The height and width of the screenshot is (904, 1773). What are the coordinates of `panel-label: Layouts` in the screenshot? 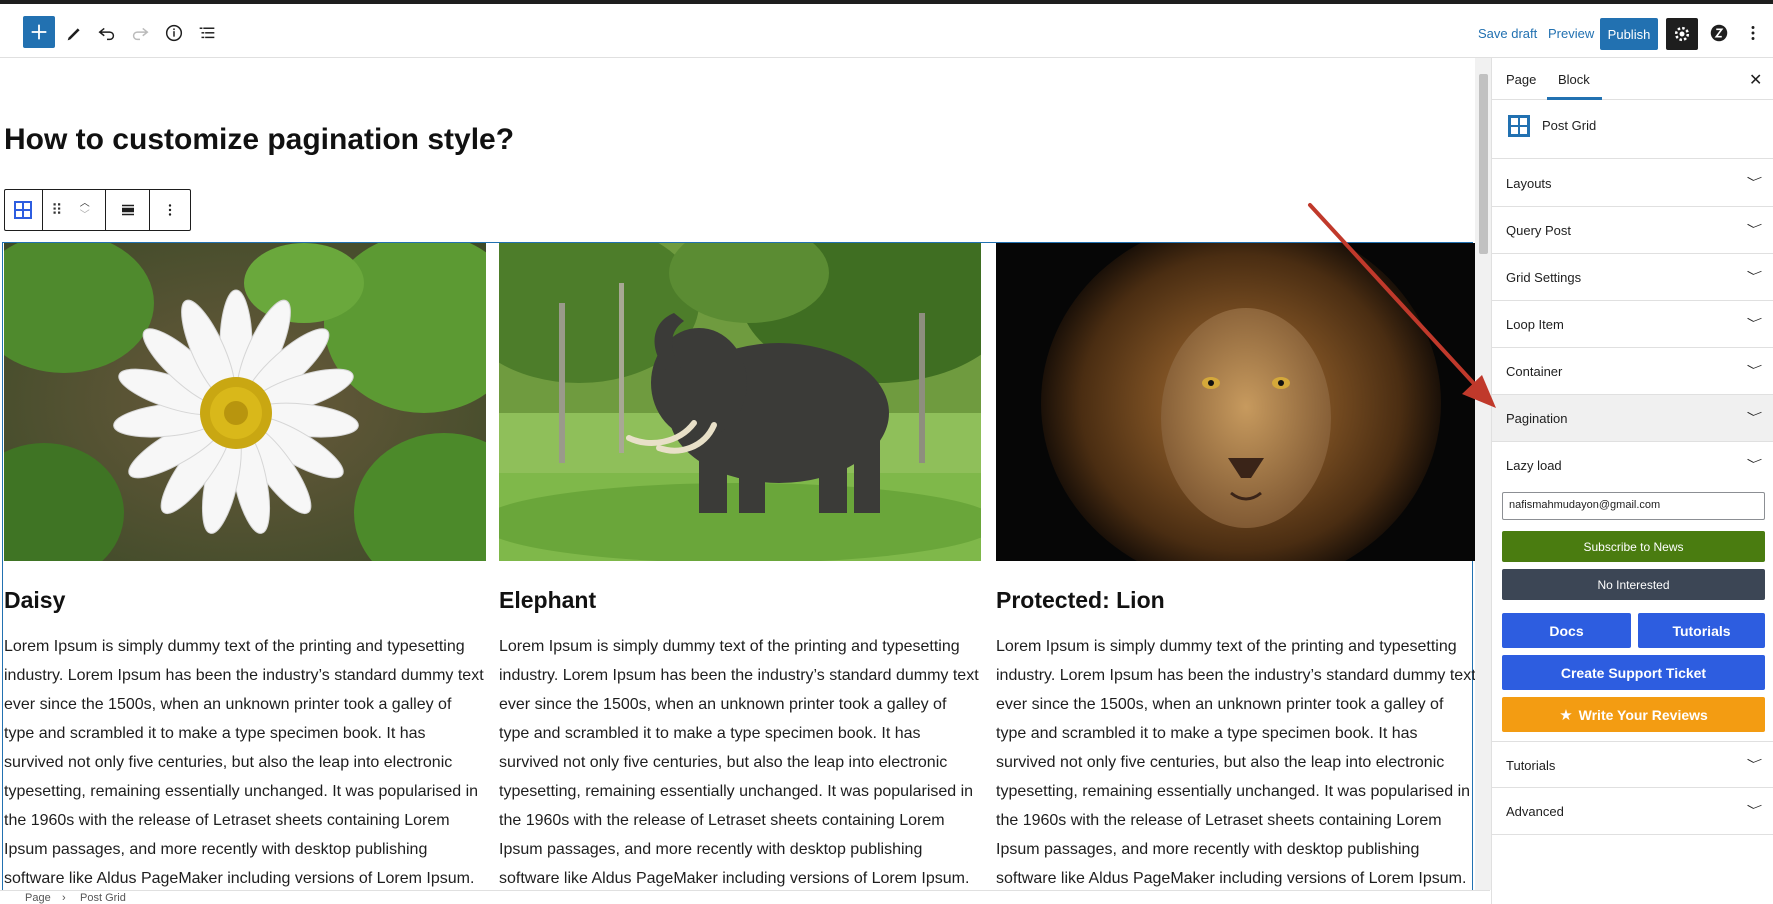 It's located at (1529, 183).